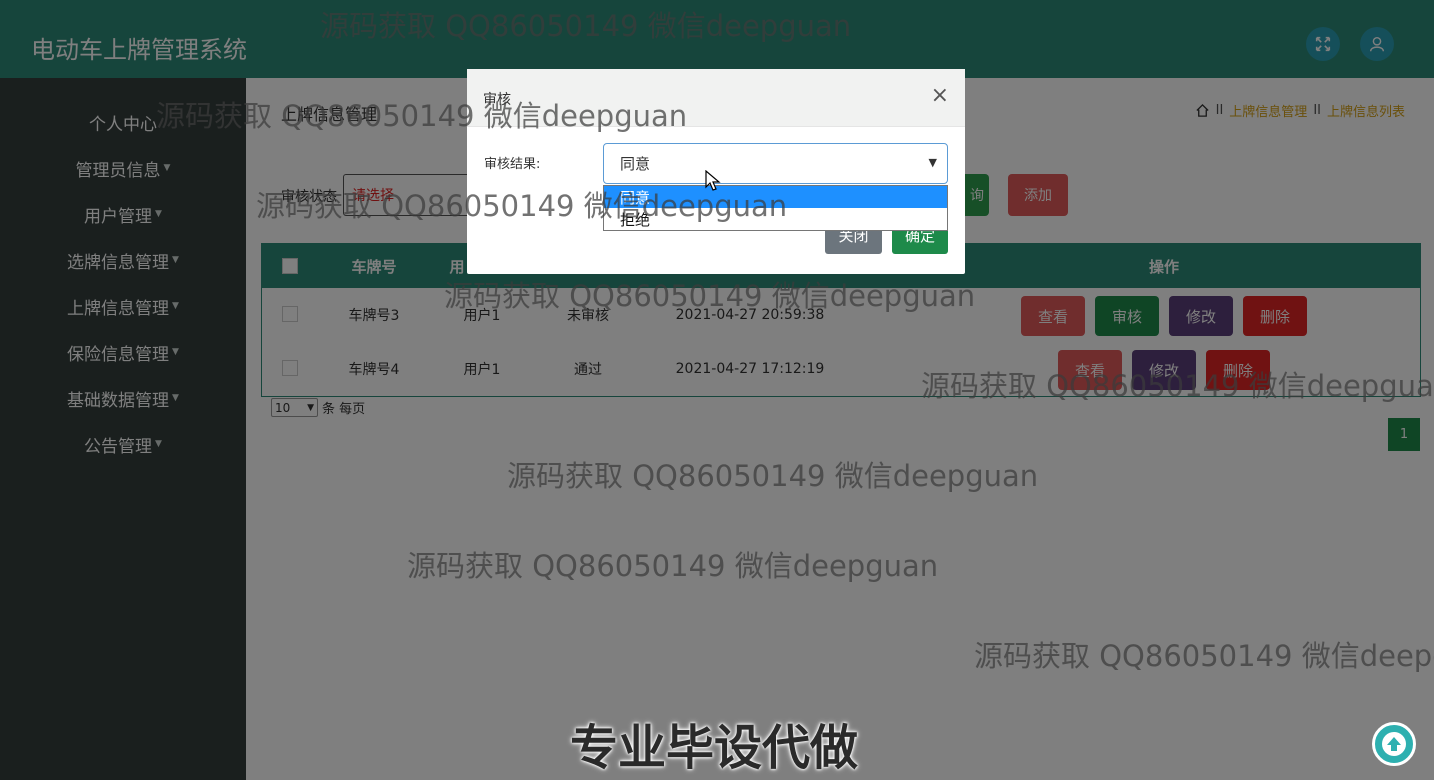  What do you see at coordinates (512, 164) in the screenshot?
I see `audit-result-label: 审核结果:` at bounding box center [512, 164].